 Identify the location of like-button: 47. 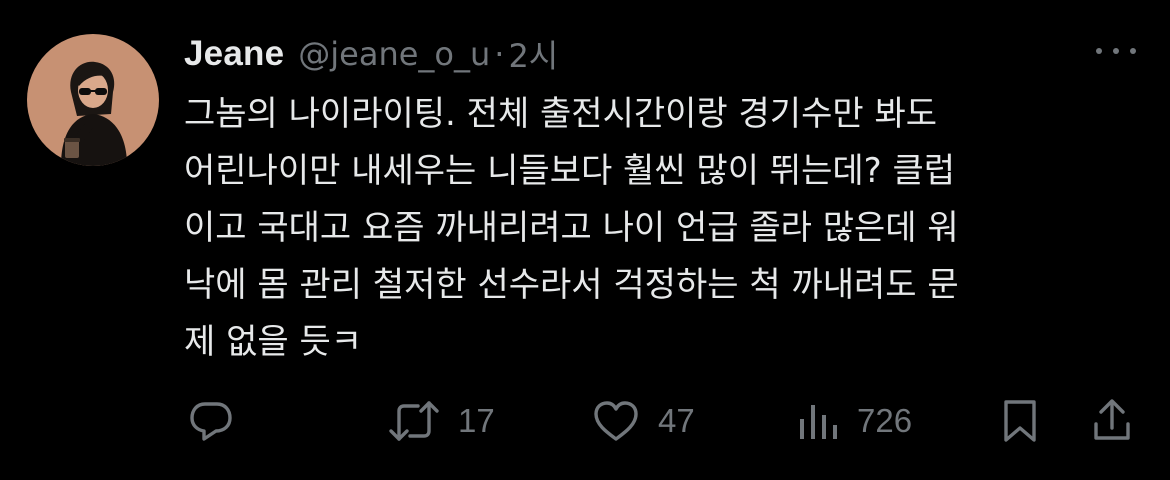
(643, 421).